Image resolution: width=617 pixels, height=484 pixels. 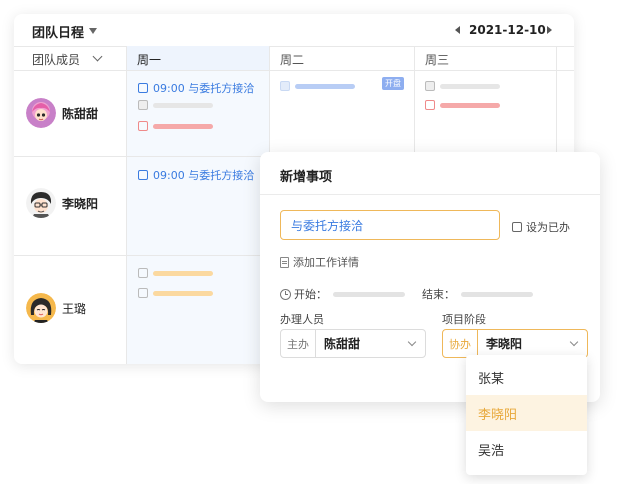 What do you see at coordinates (437, 60) in the screenshot?
I see `day-header-wed: 周三` at bounding box center [437, 60].